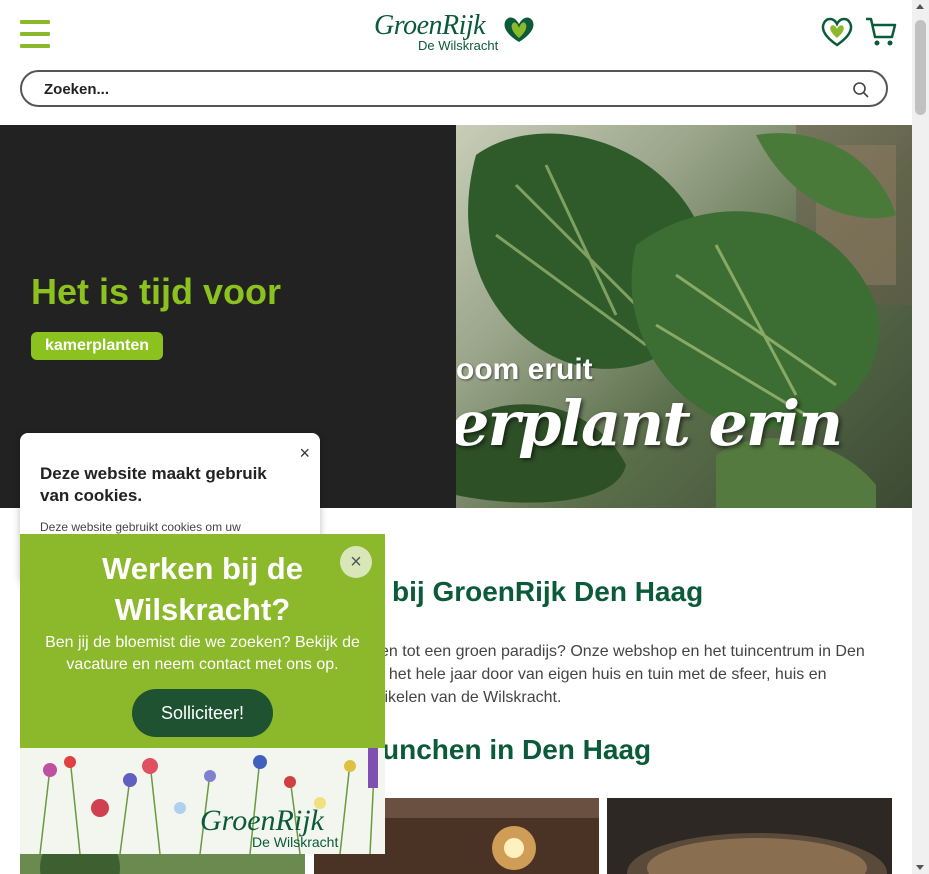  Describe the element at coordinates (920, 6) in the screenshot. I see `scroll-up-arrow-icon` at that location.